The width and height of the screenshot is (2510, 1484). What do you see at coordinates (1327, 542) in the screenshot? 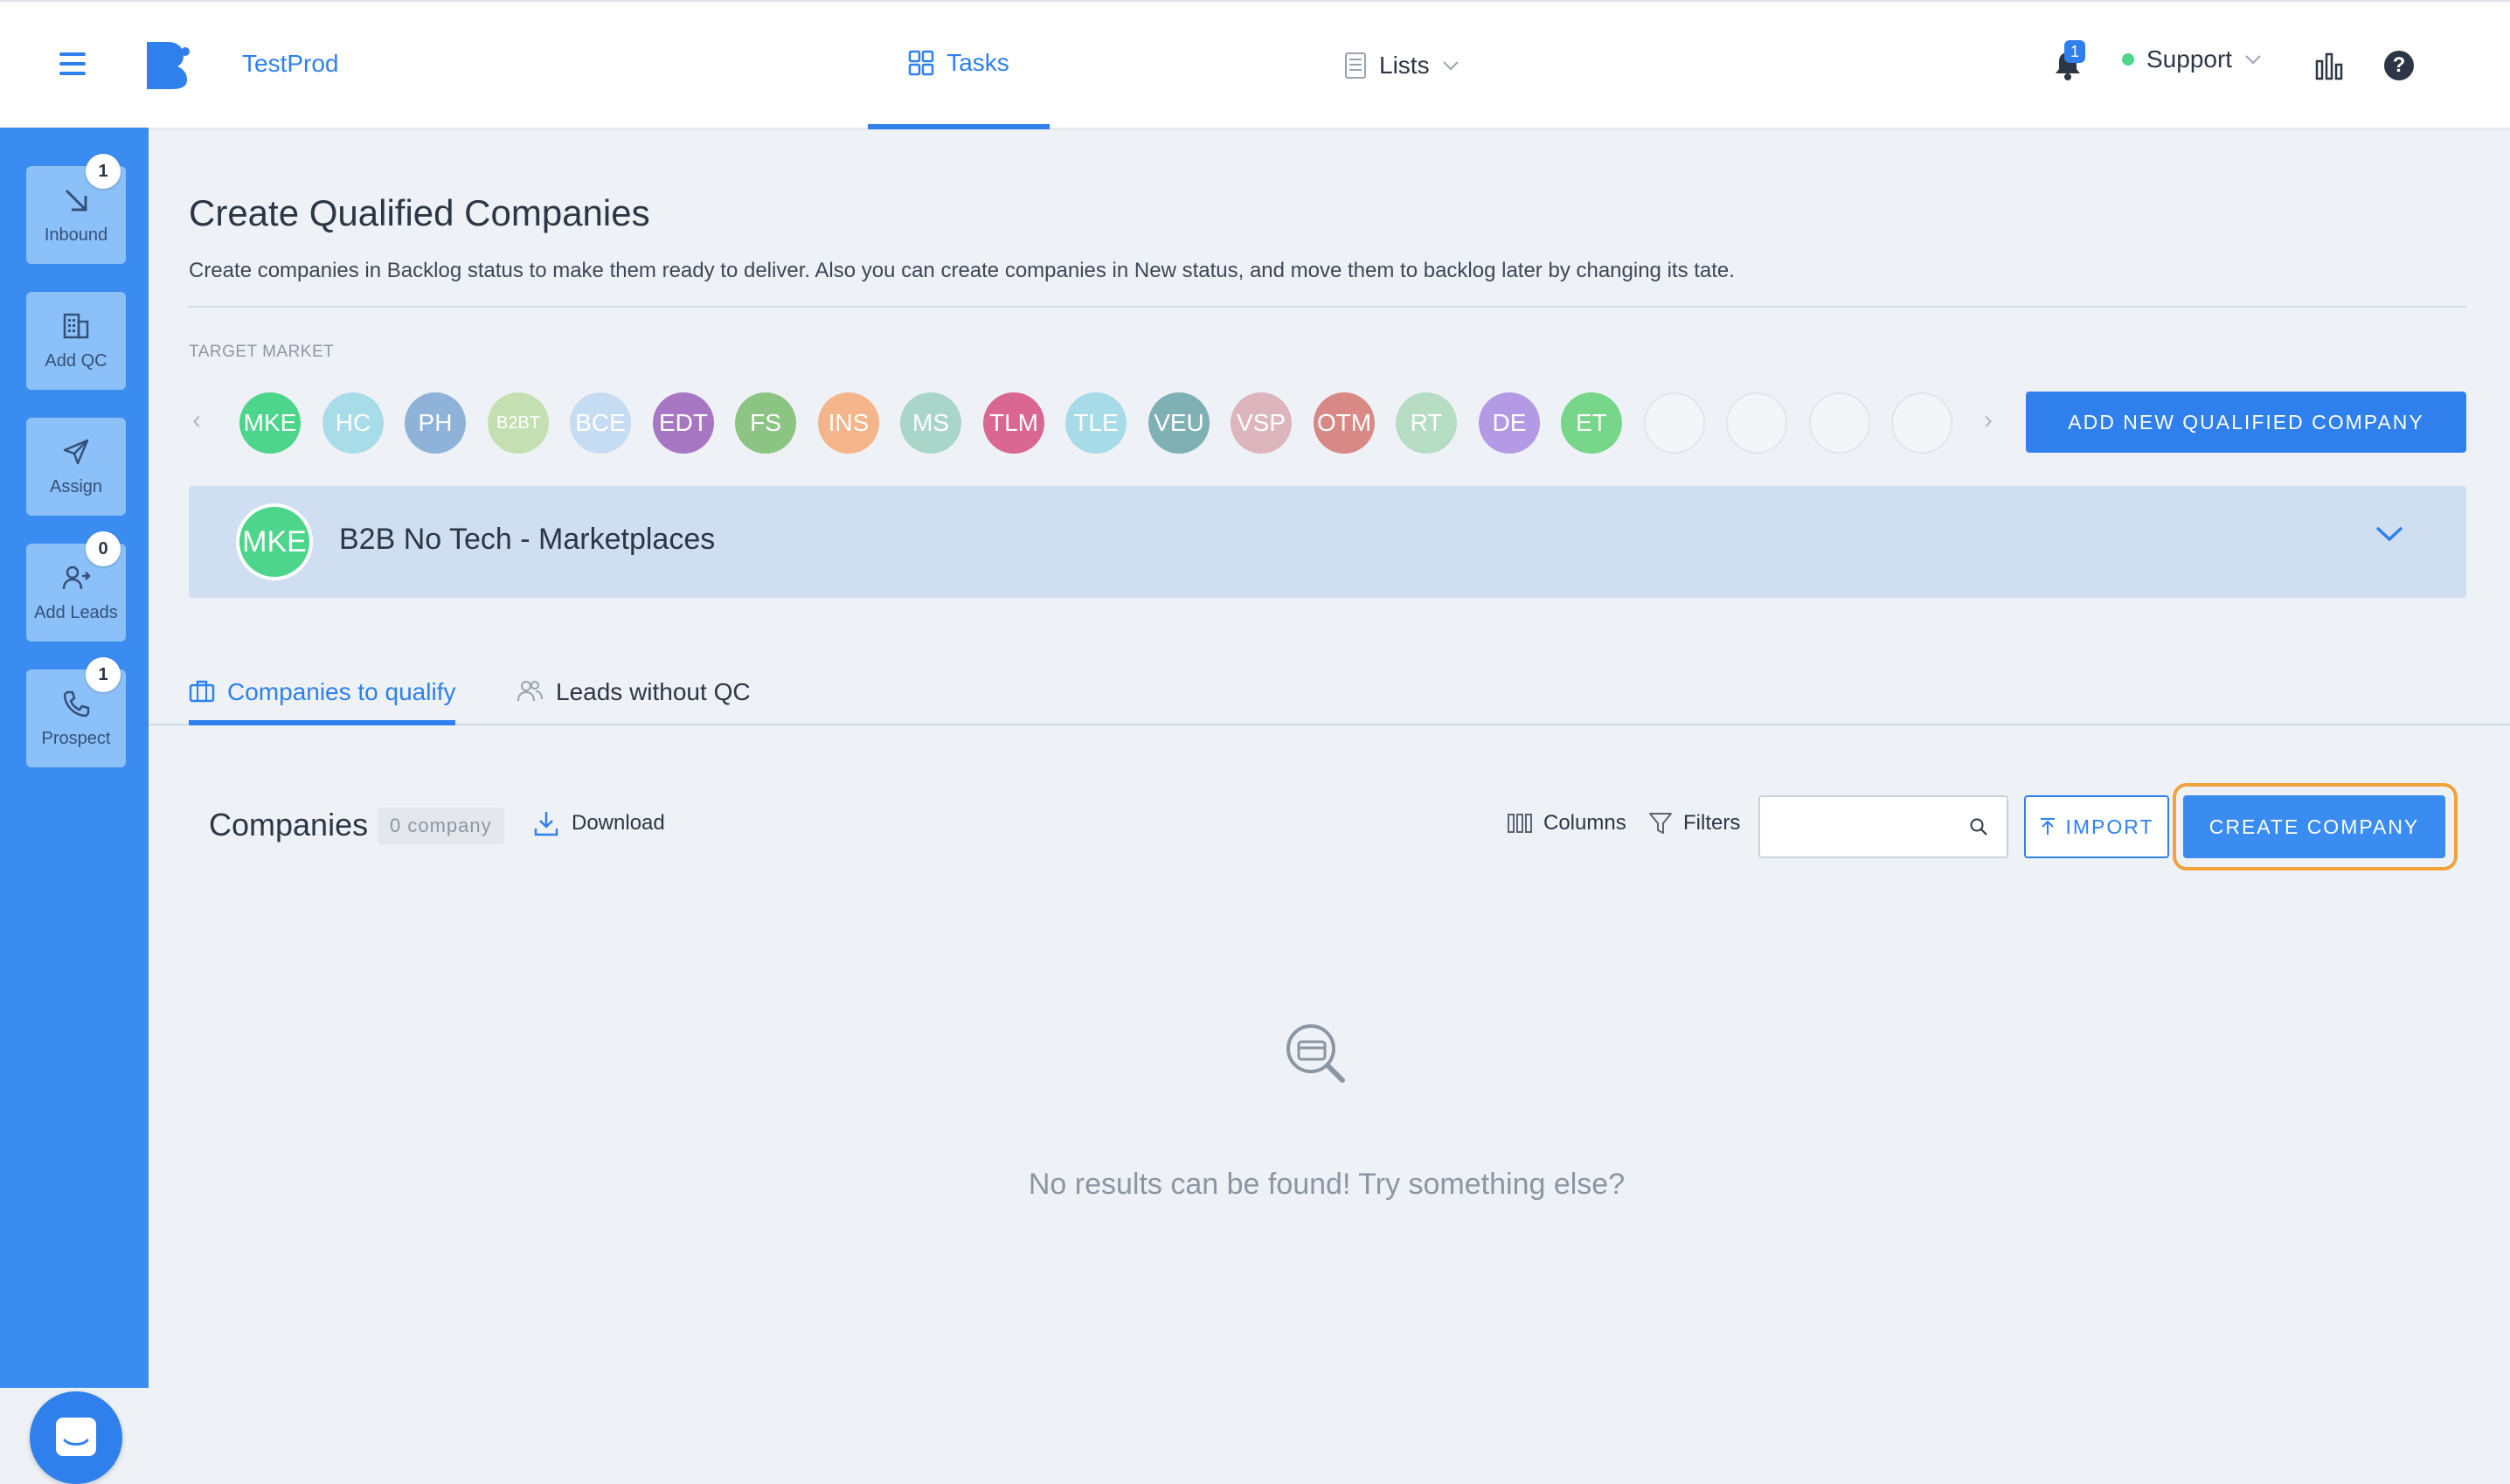
I see `selected-market-bar: MKE B2B No Tech - Marketplaces` at bounding box center [1327, 542].